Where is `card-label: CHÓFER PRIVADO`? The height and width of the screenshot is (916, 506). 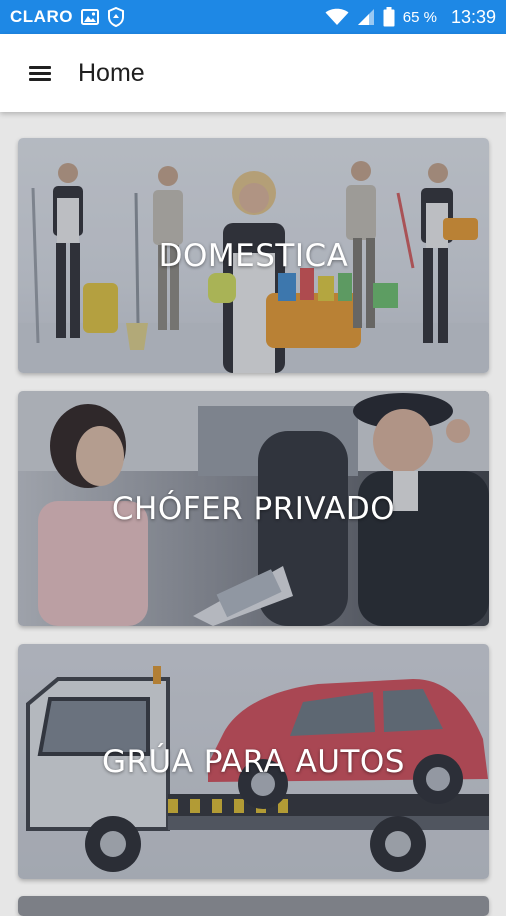 card-label: CHÓFER PRIVADO is located at coordinates (253, 508).